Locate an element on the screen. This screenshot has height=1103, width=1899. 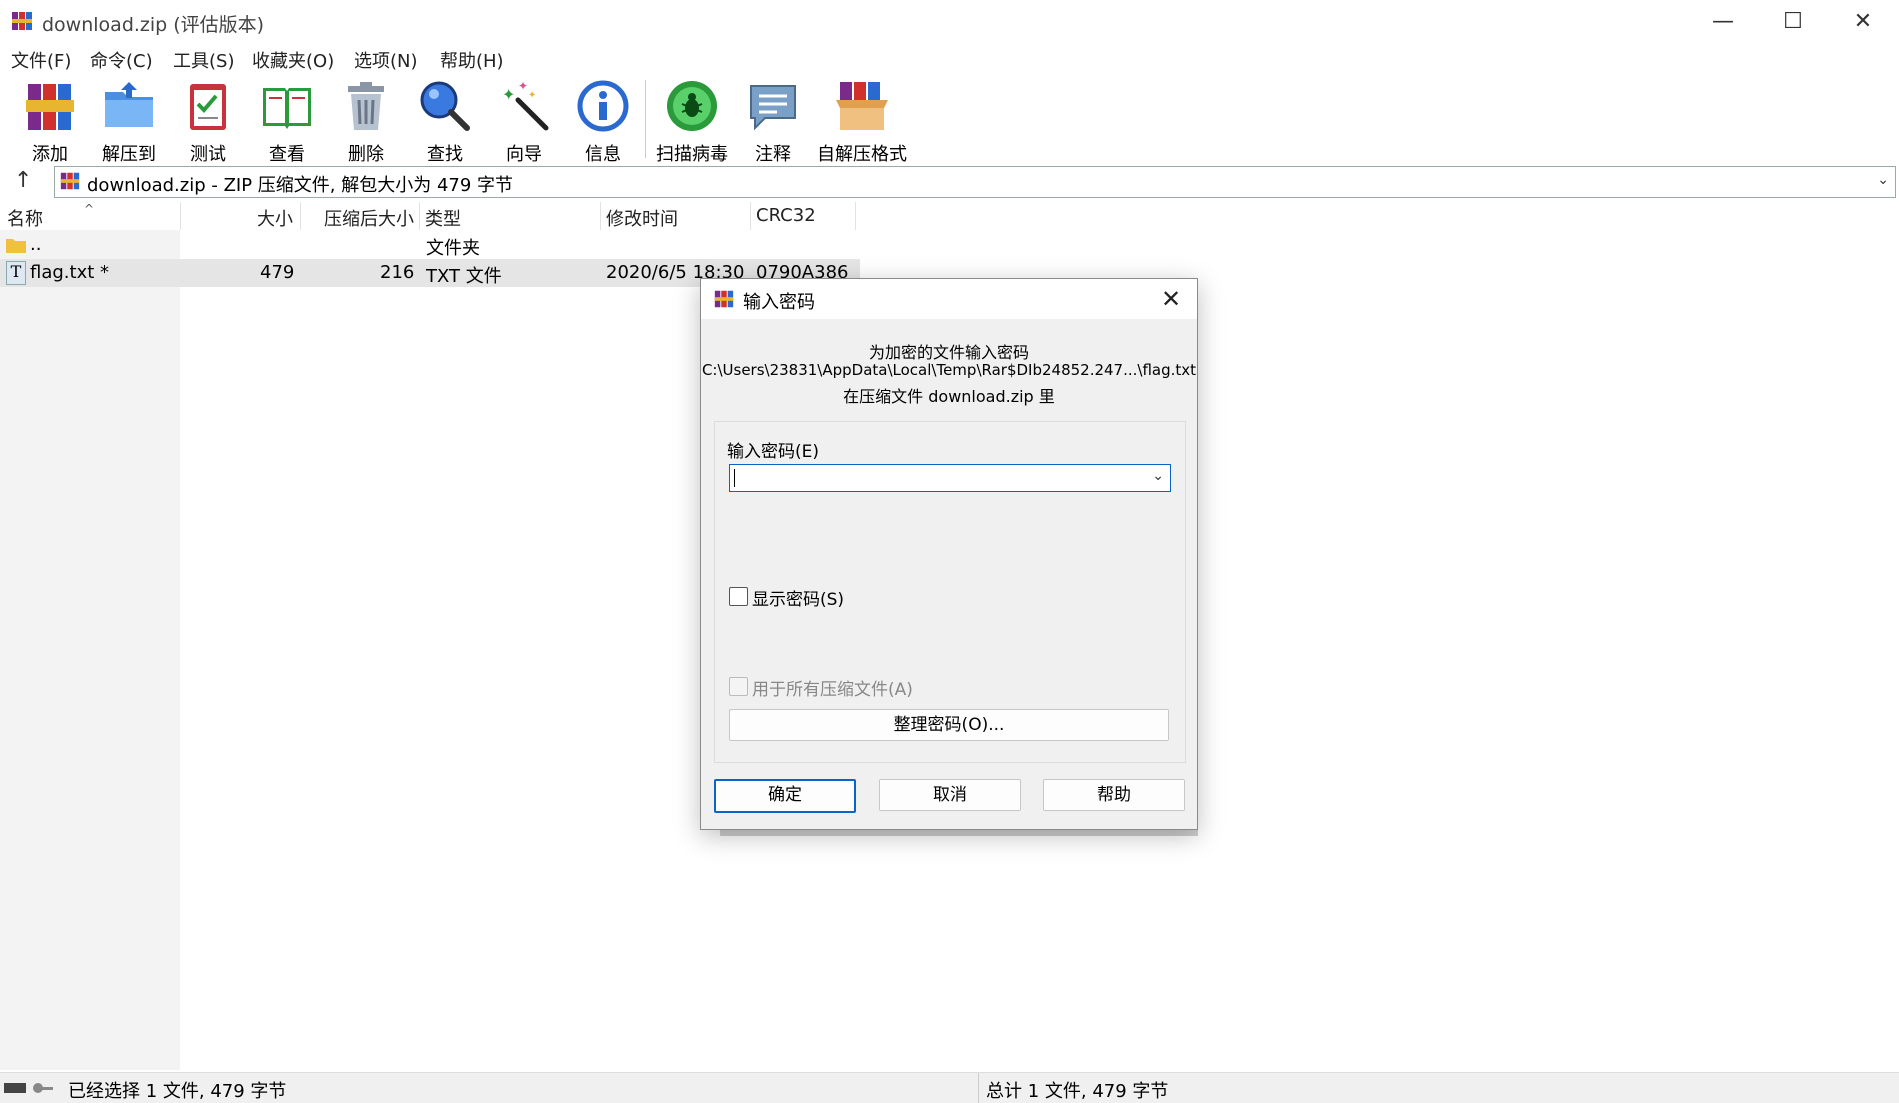
extract-to-label: 解压到 is located at coordinates (129, 154).